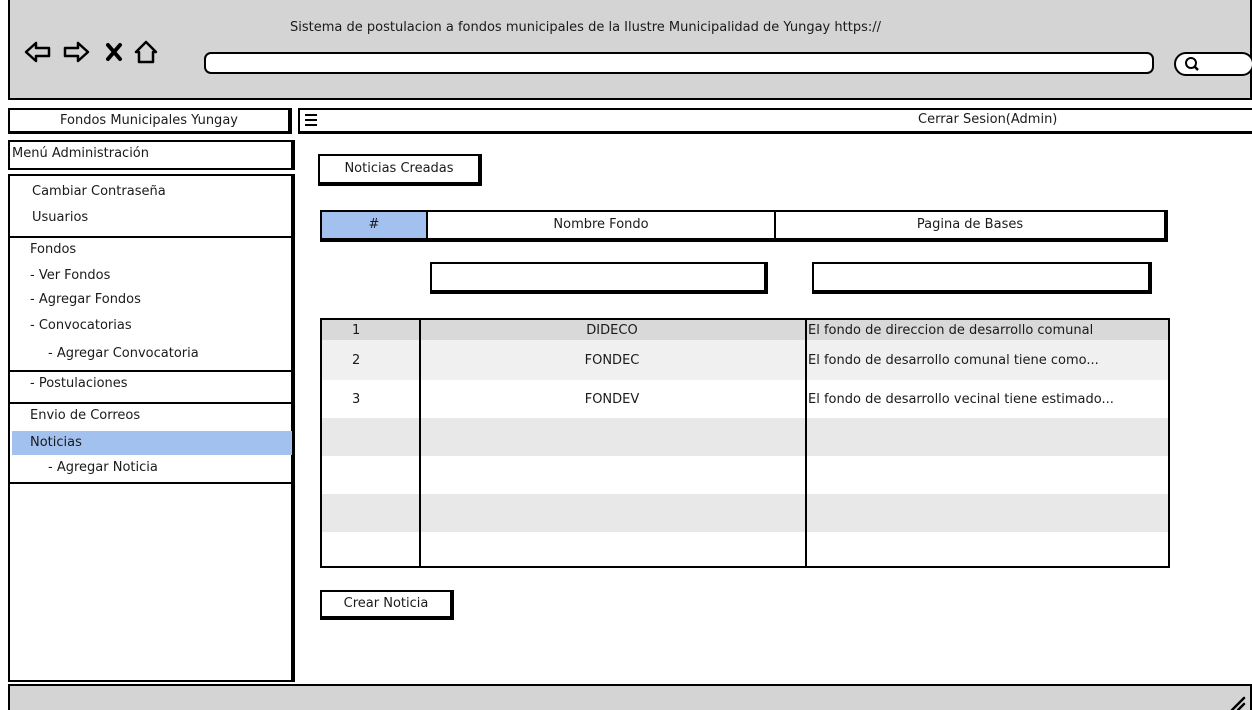  What do you see at coordinates (356, 360) in the screenshot?
I see `cell-number: 2` at bounding box center [356, 360].